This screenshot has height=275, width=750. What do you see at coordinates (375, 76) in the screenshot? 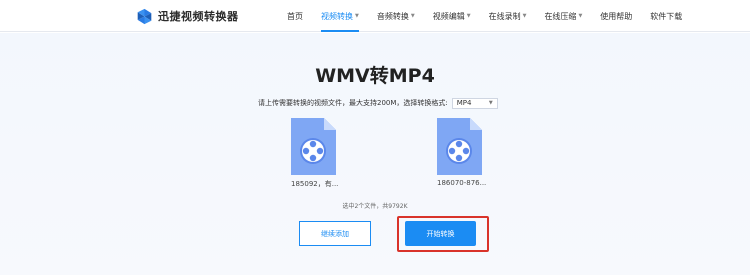
I see `page-title: WMV转MP4` at bounding box center [375, 76].